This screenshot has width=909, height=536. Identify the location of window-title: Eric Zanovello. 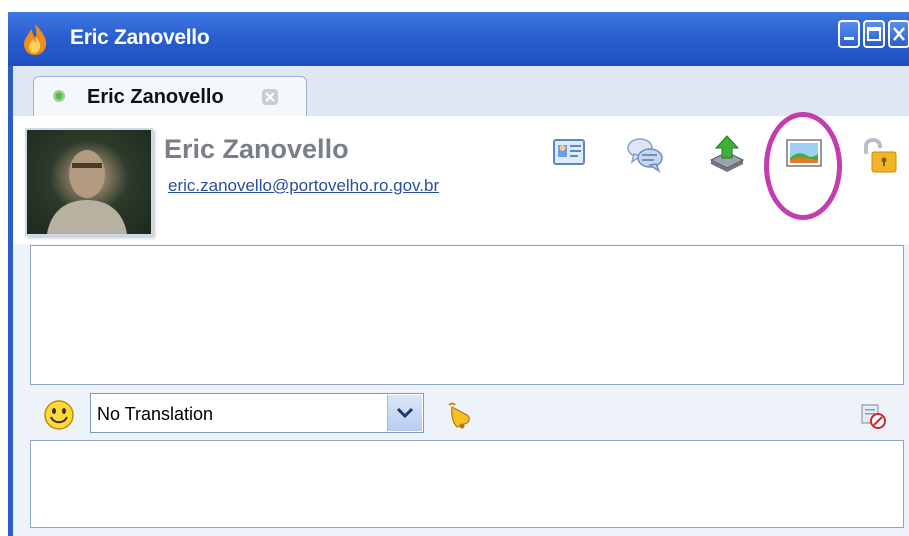
(140, 37).